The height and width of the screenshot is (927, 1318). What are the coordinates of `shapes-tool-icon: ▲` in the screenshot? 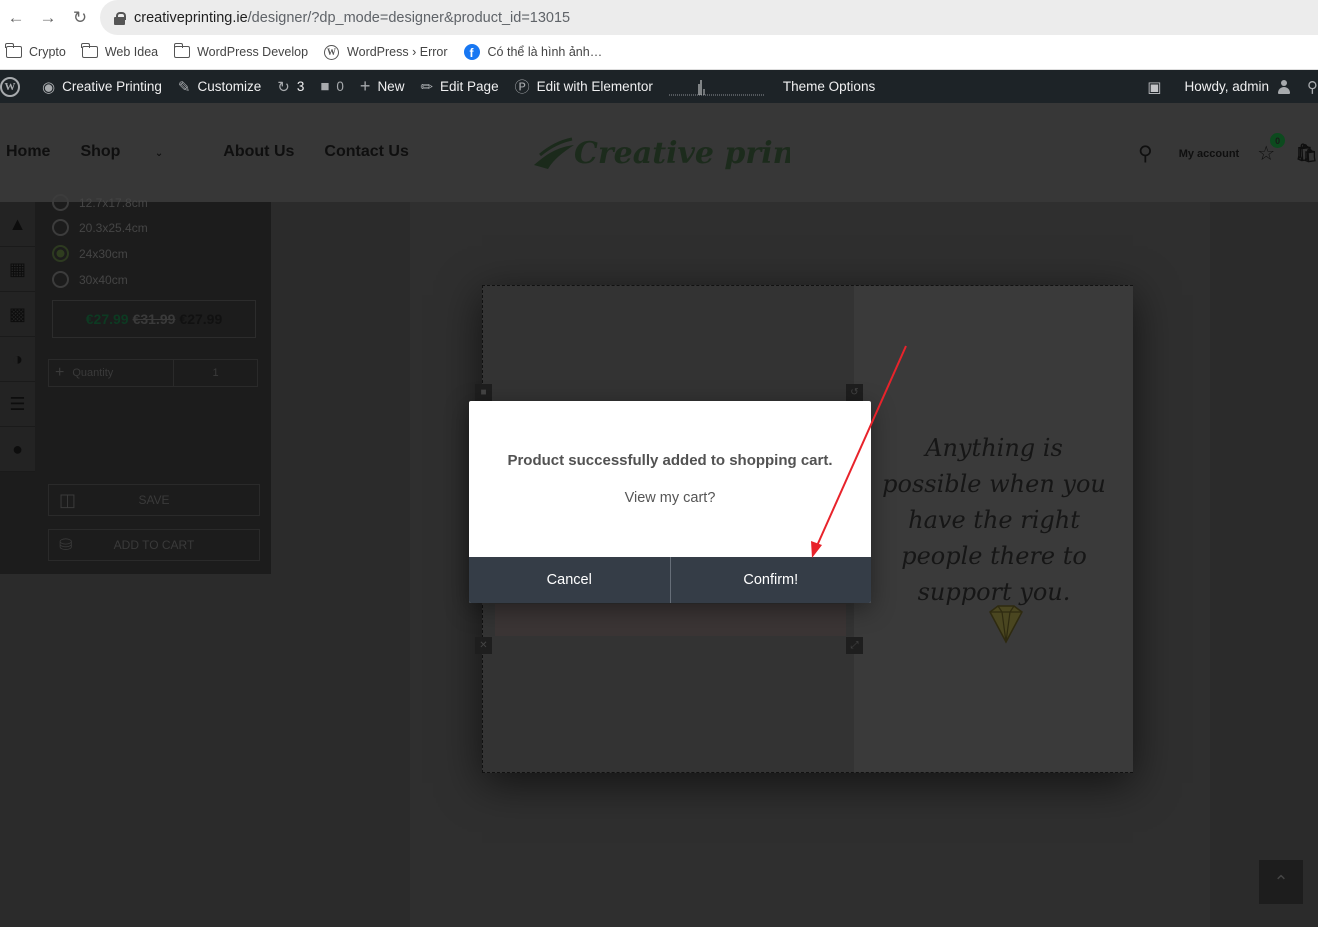 It's located at (17, 224).